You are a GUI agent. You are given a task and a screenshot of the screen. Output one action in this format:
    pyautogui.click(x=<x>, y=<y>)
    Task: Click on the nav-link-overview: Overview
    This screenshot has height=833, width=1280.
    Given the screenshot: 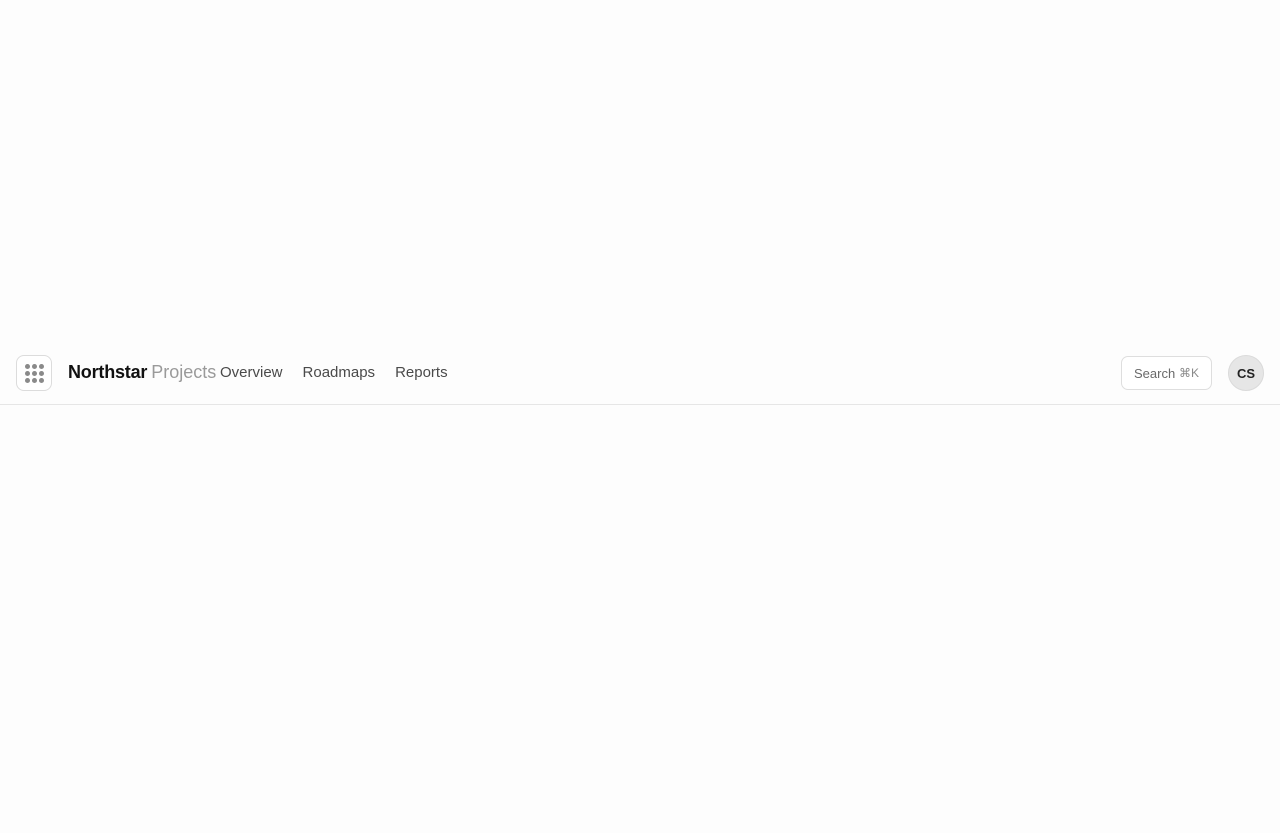 What is the action you would take?
    pyautogui.click(x=251, y=373)
    